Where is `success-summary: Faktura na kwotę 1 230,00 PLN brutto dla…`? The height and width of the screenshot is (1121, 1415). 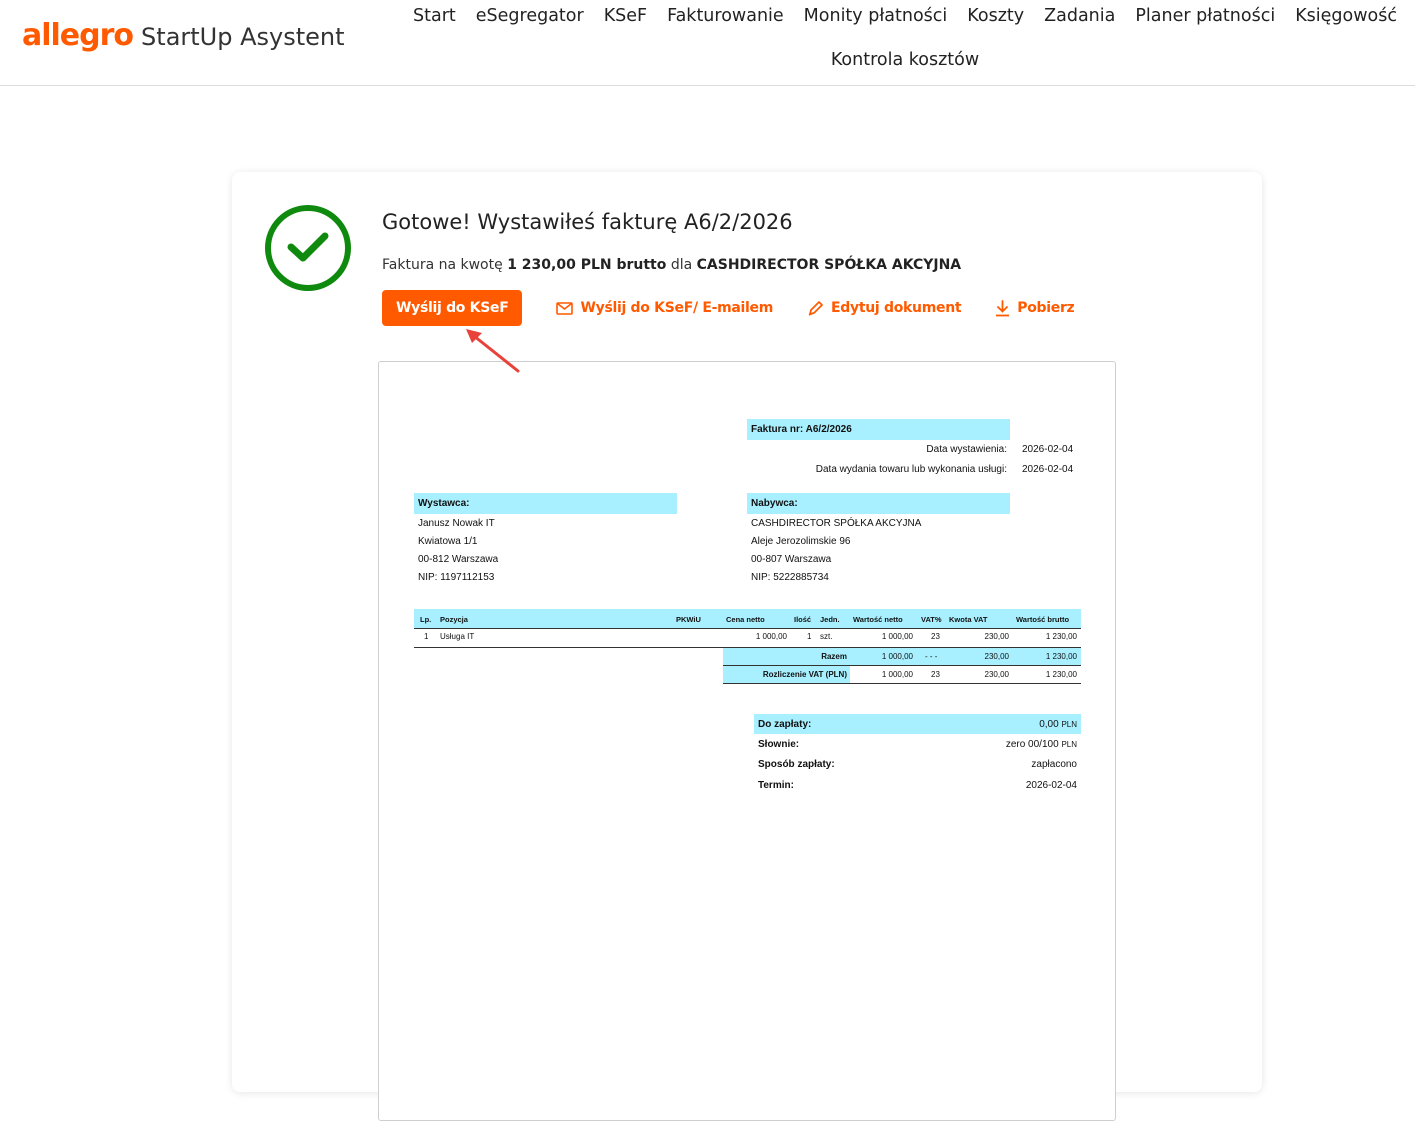
success-summary: Faktura na kwotę 1 230,00 PLN brutto dla… is located at coordinates (671, 265).